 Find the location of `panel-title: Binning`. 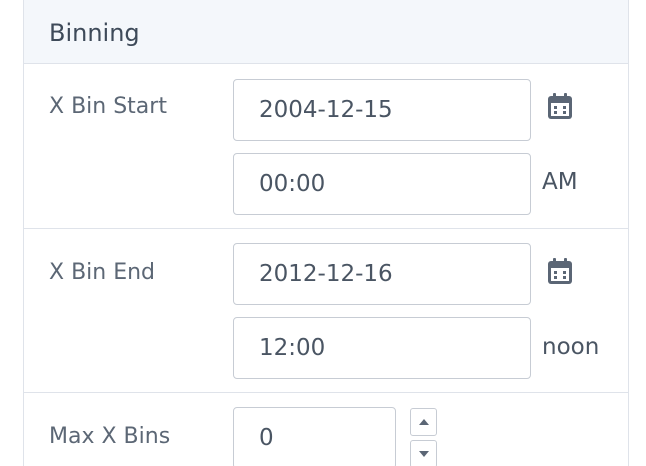

panel-title: Binning is located at coordinates (94, 33).